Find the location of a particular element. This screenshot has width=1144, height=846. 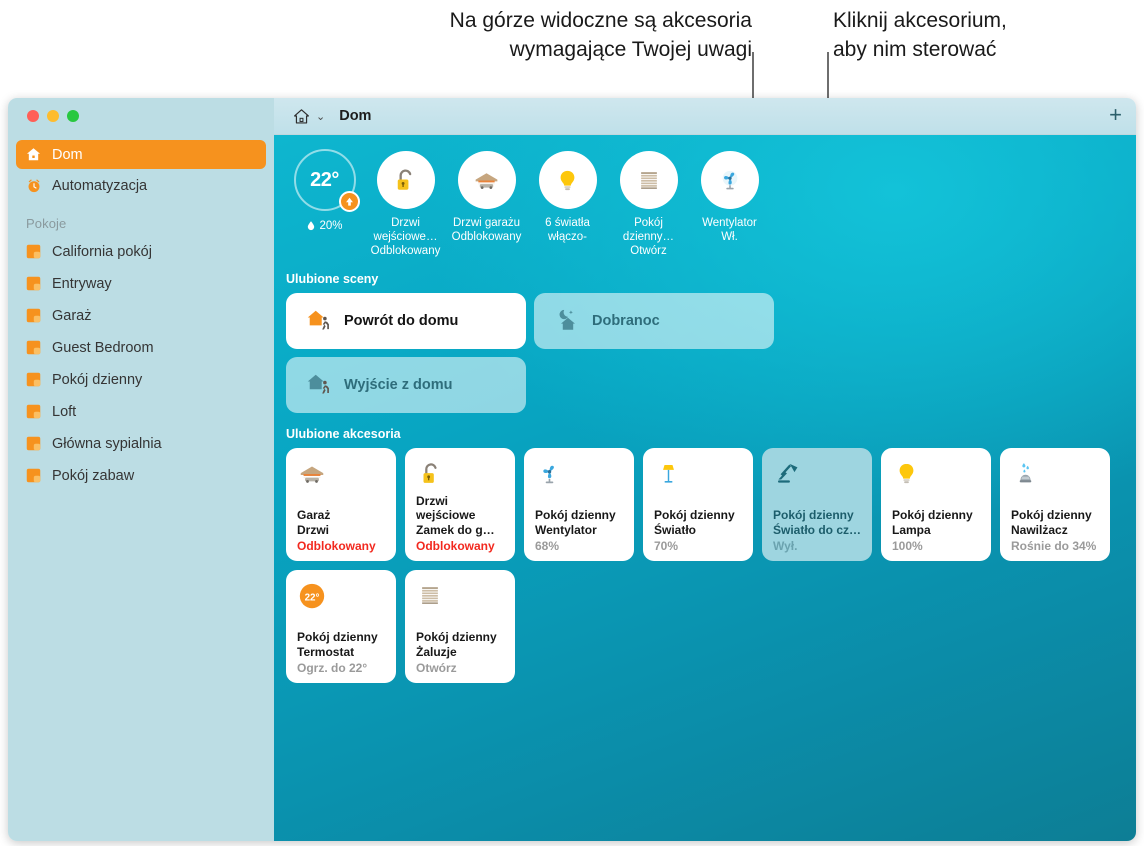

accessory-name: Pokój dzienny Termostat is located at coordinates (337, 644).